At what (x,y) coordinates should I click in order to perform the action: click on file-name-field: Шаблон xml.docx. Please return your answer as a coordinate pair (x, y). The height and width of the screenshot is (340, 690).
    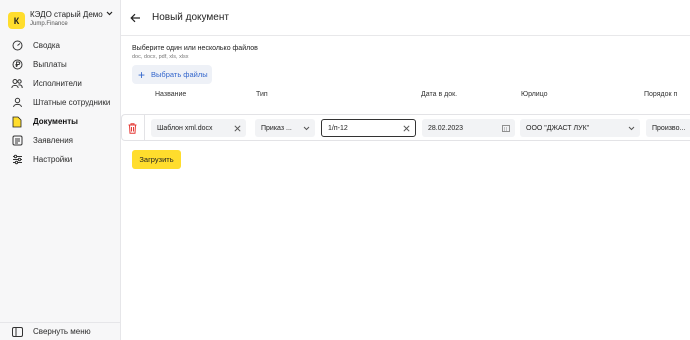
    Looking at the image, I should click on (198, 128).